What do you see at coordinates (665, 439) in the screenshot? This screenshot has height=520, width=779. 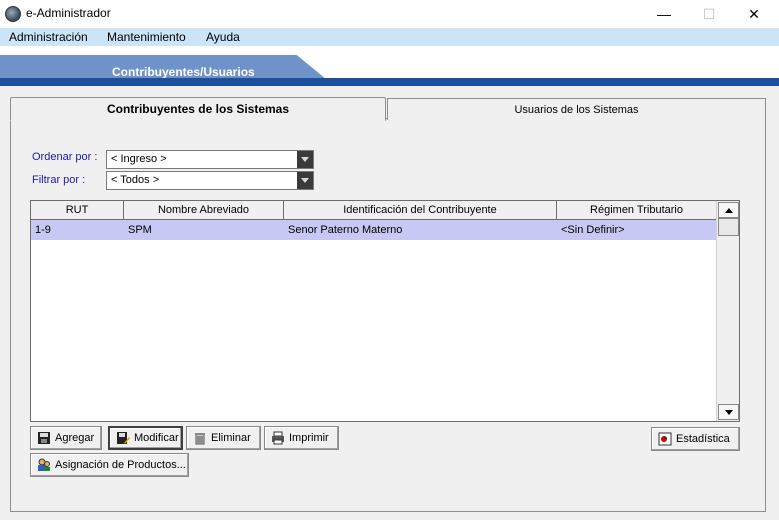 I see `statistics-icon` at bounding box center [665, 439].